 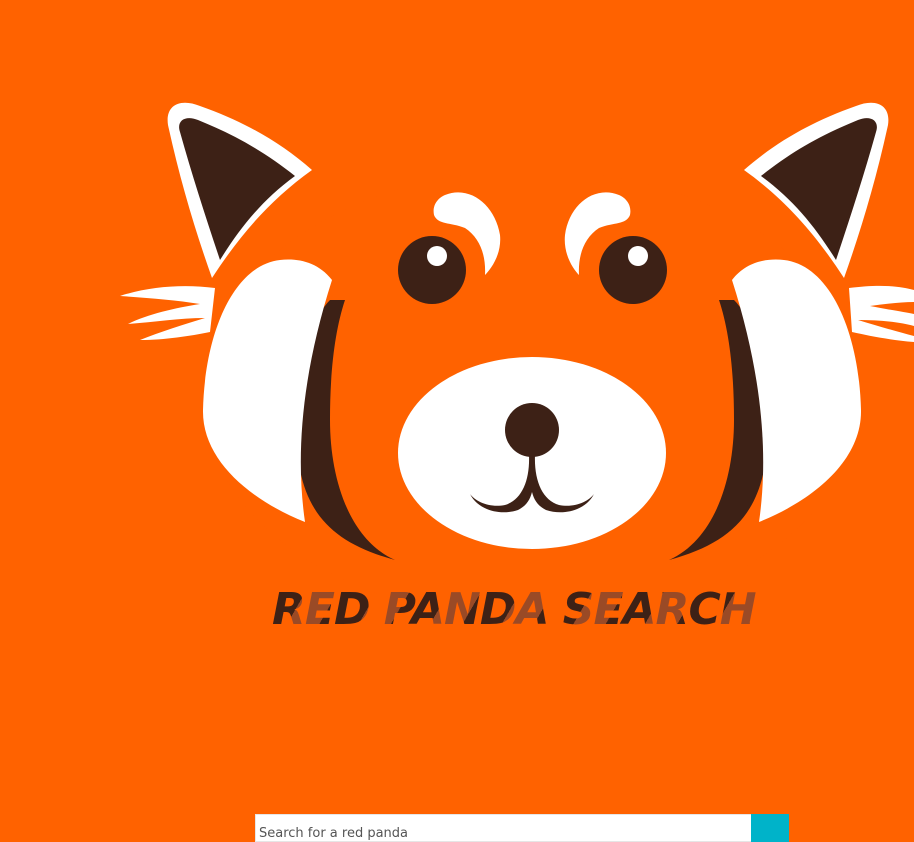 What do you see at coordinates (437, 256) in the screenshot?
I see `left-eye-shine` at bounding box center [437, 256].